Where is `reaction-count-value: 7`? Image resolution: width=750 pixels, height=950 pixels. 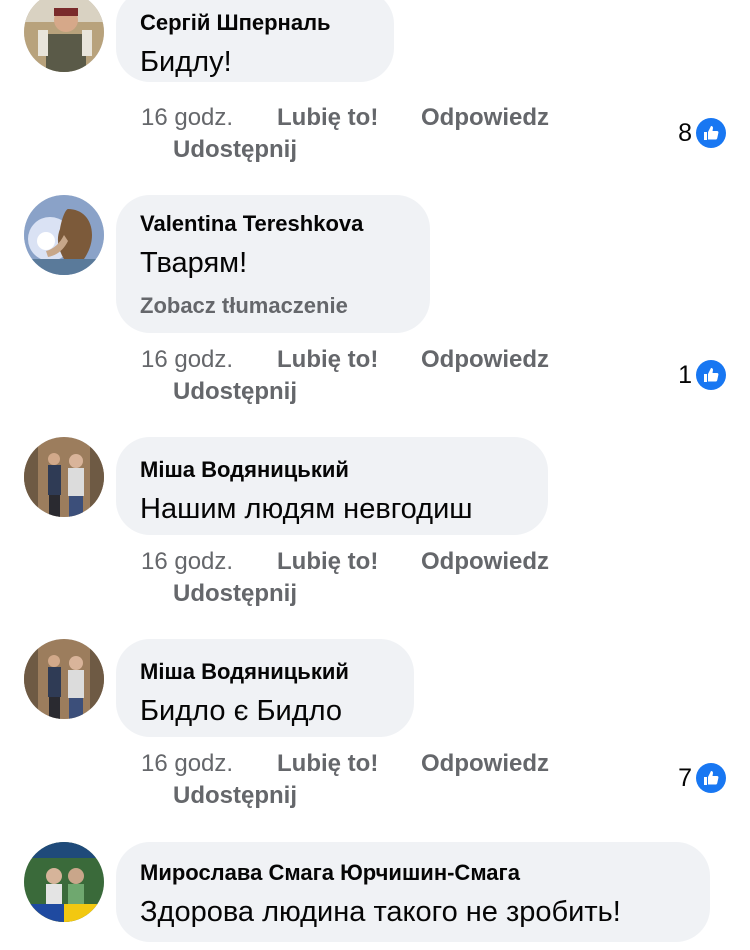 reaction-count-value: 7 is located at coordinates (685, 777).